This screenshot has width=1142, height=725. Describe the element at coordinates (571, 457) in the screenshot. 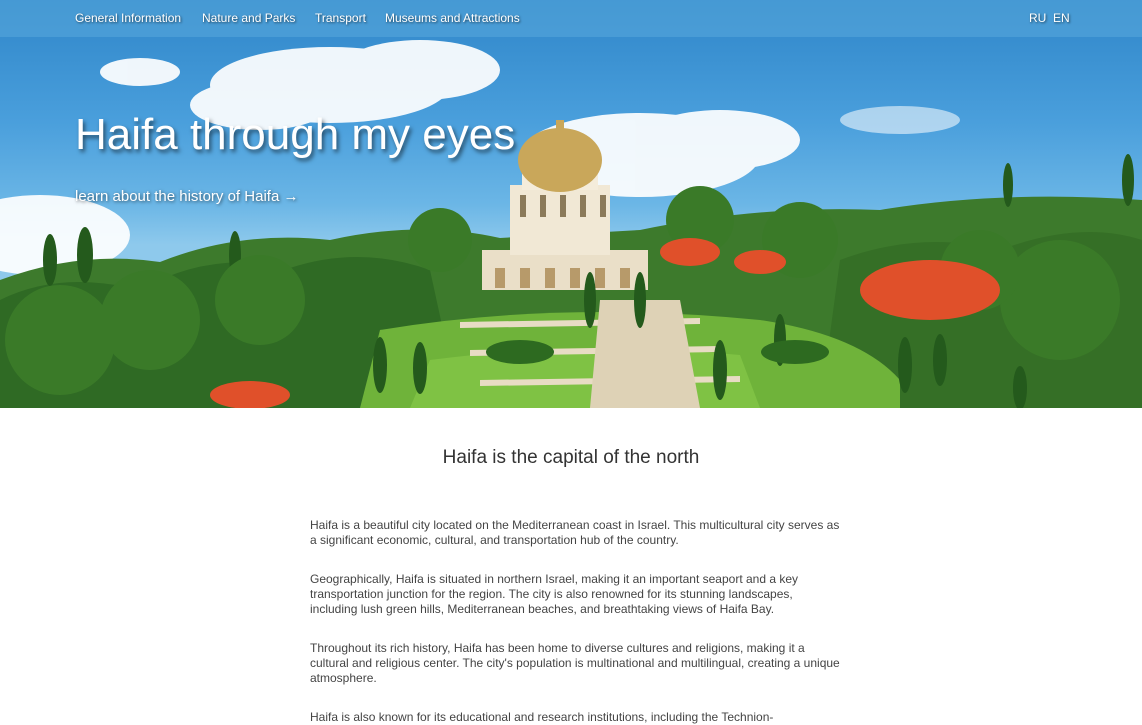

I see `section-heading: Haifa is the capital of the north` at that location.